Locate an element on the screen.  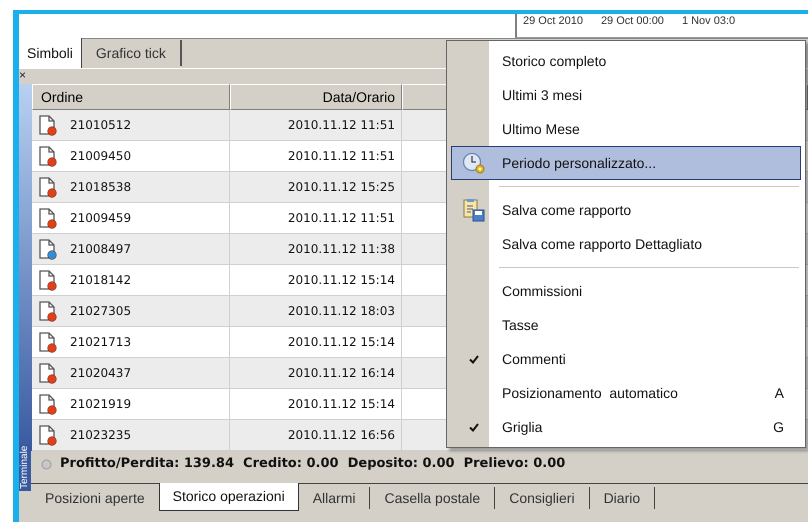
menu-item: Commenti is located at coordinates (626, 359).